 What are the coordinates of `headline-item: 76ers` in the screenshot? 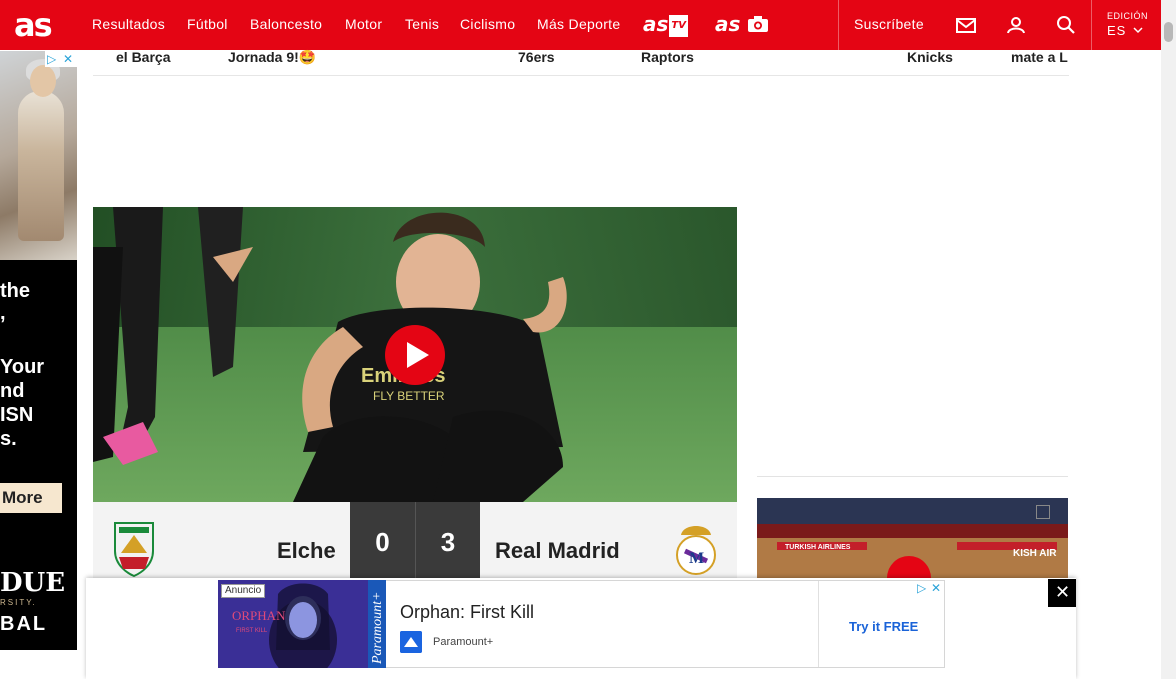 It's located at (536, 57).